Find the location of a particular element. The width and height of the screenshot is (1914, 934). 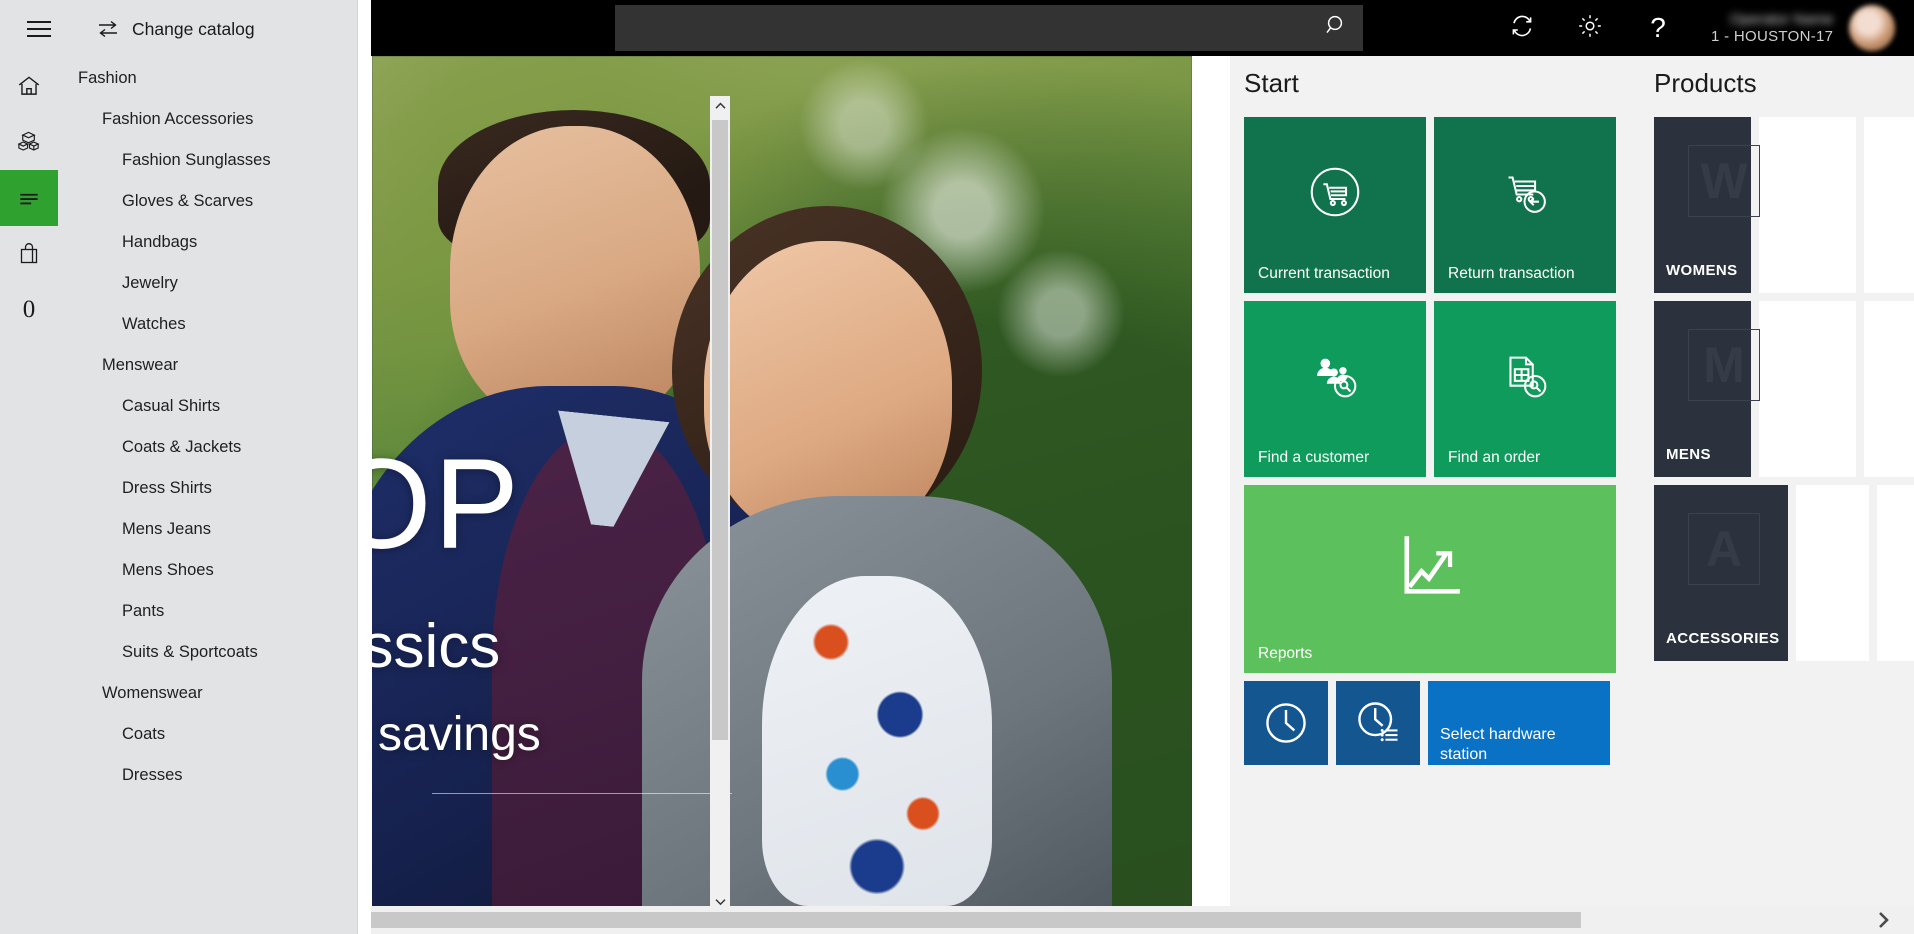

change-catalog-button: Change catalog is located at coordinates (175, 29).